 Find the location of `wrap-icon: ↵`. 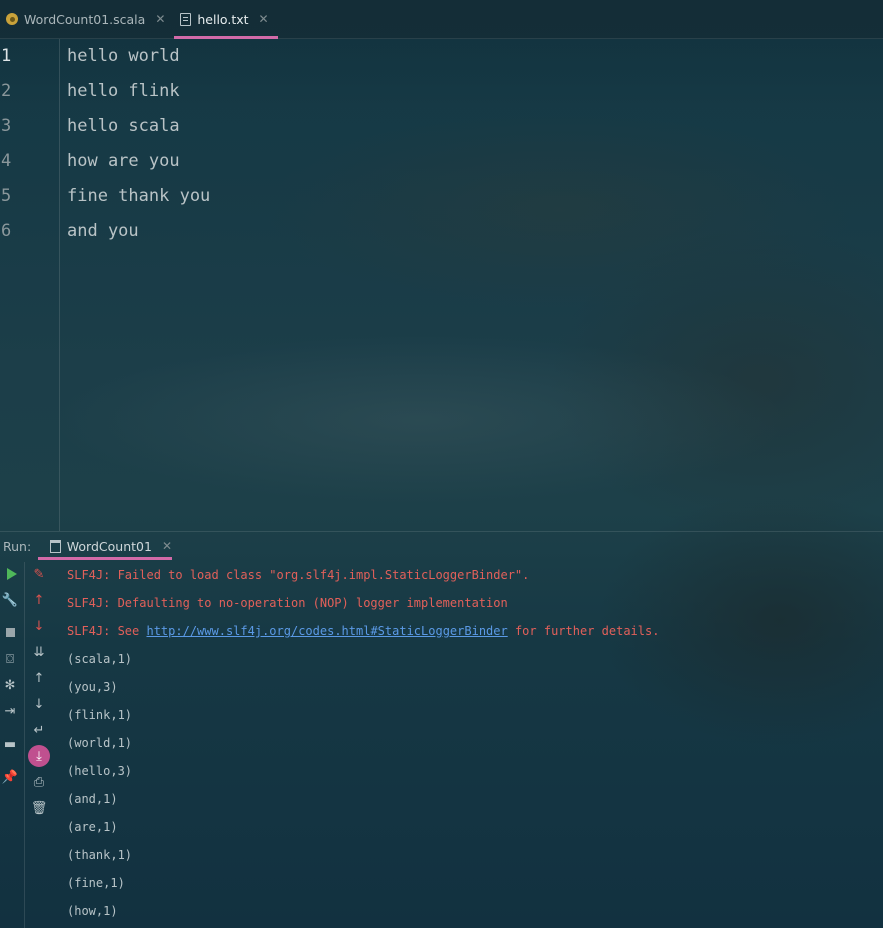

wrap-icon: ↵ is located at coordinates (39, 730).